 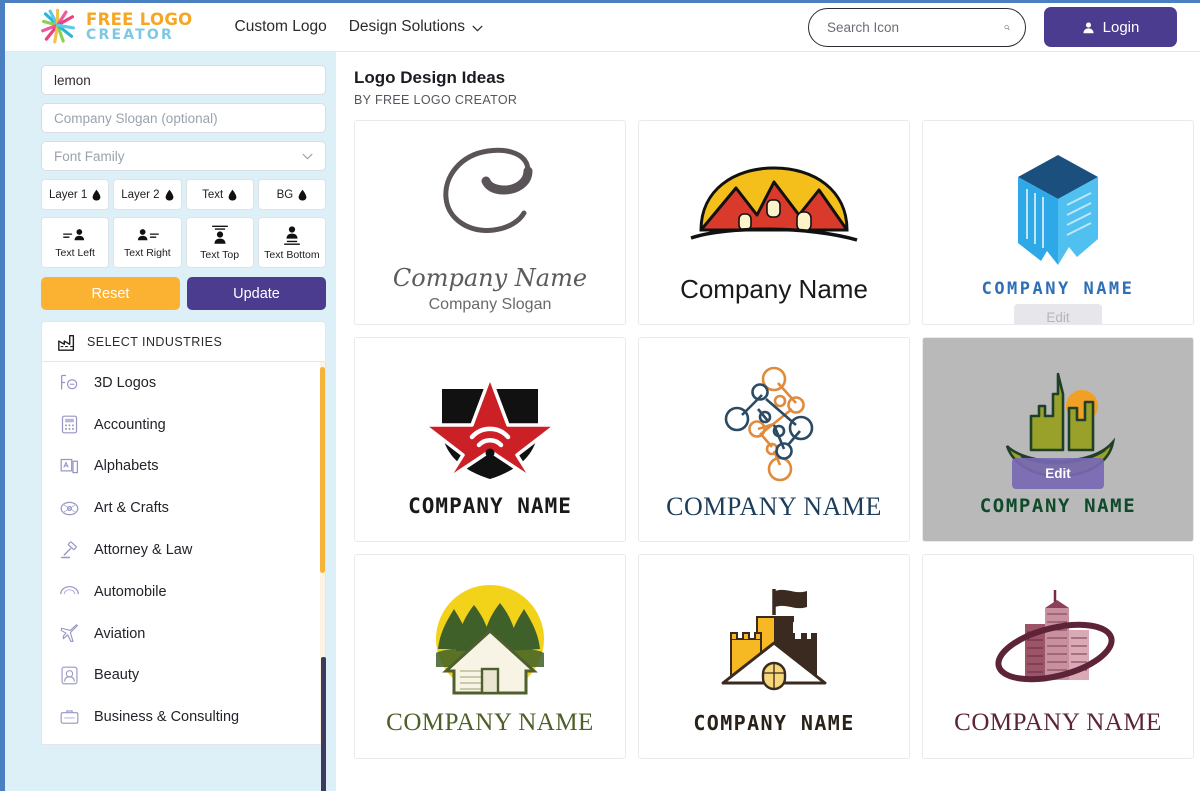 I want to click on industry-item-business-consulting-label: Business & Consulting, so click(x=167, y=717).